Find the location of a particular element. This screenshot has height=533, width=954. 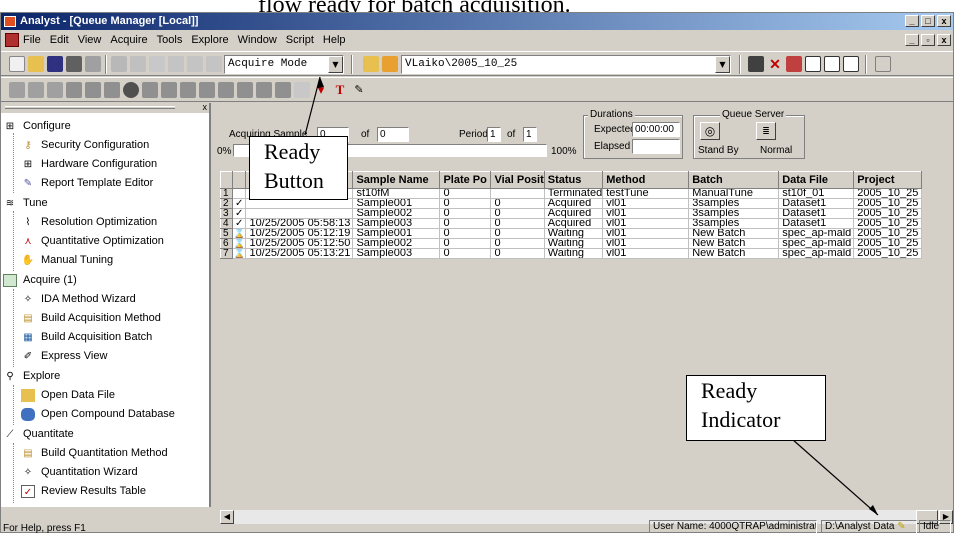

row-number: 1 is located at coordinates (226, 193).